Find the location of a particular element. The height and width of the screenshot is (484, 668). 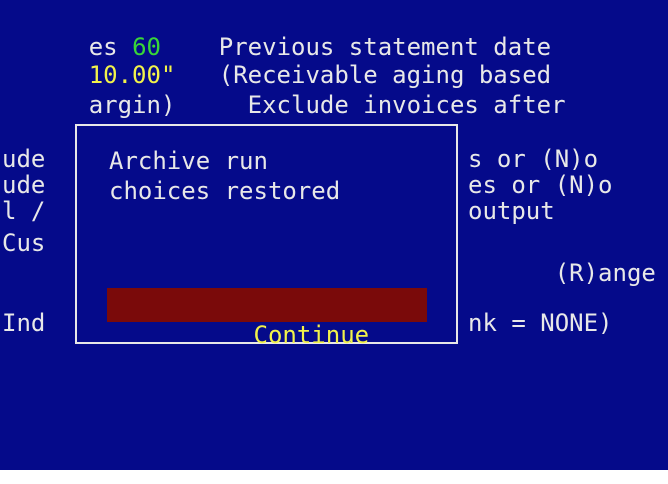

continue-option: Continue is located at coordinates (267, 318).